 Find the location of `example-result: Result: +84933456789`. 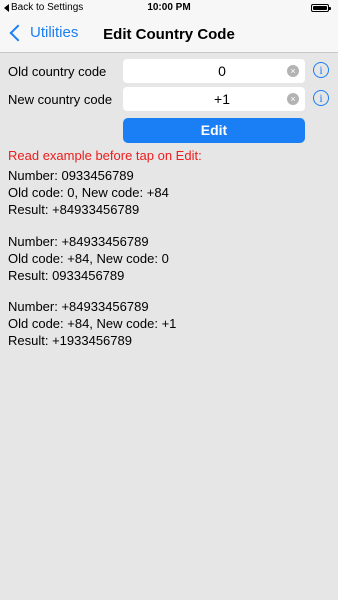

example-result: Result: +84933456789 is located at coordinates (74, 209).